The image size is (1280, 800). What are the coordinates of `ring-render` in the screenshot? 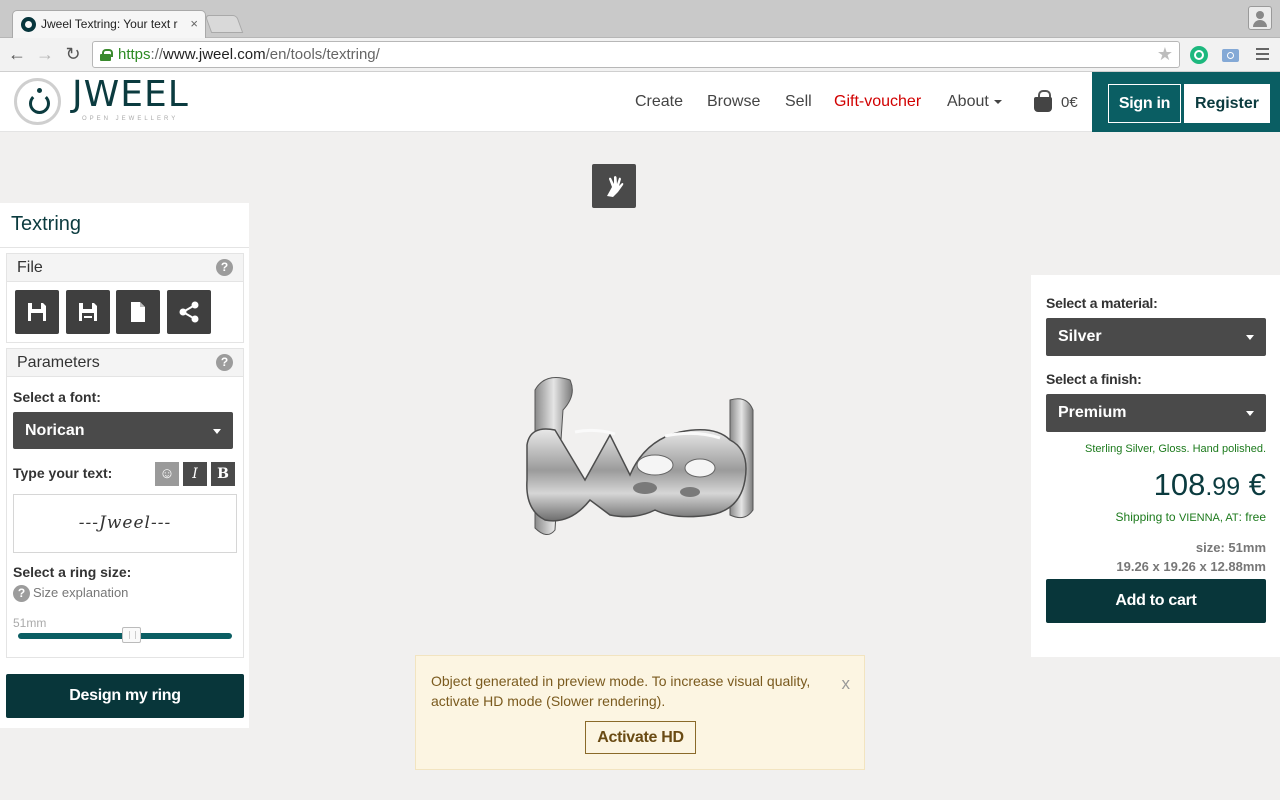 It's located at (640, 456).